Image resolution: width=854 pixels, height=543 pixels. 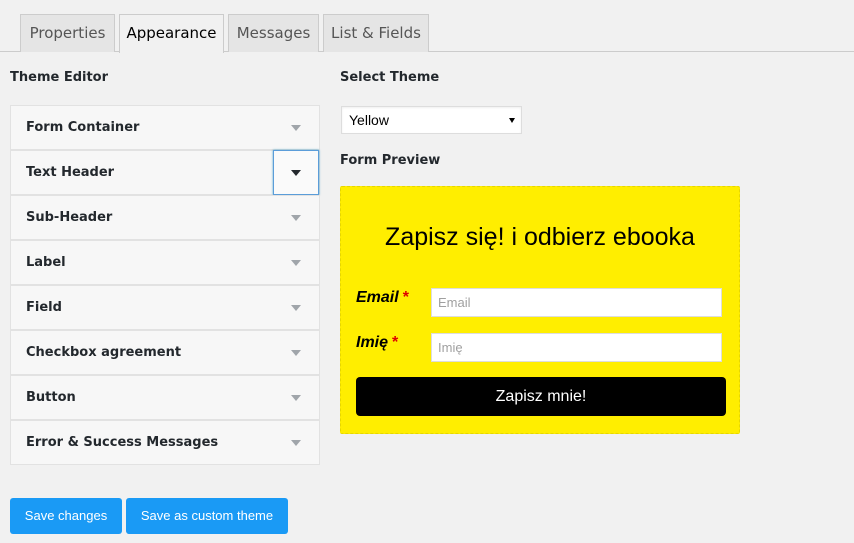 What do you see at coordinates (372, 342) in the screenshot?
I see `name-label-text: Imię` at bounding box center [372, 342].